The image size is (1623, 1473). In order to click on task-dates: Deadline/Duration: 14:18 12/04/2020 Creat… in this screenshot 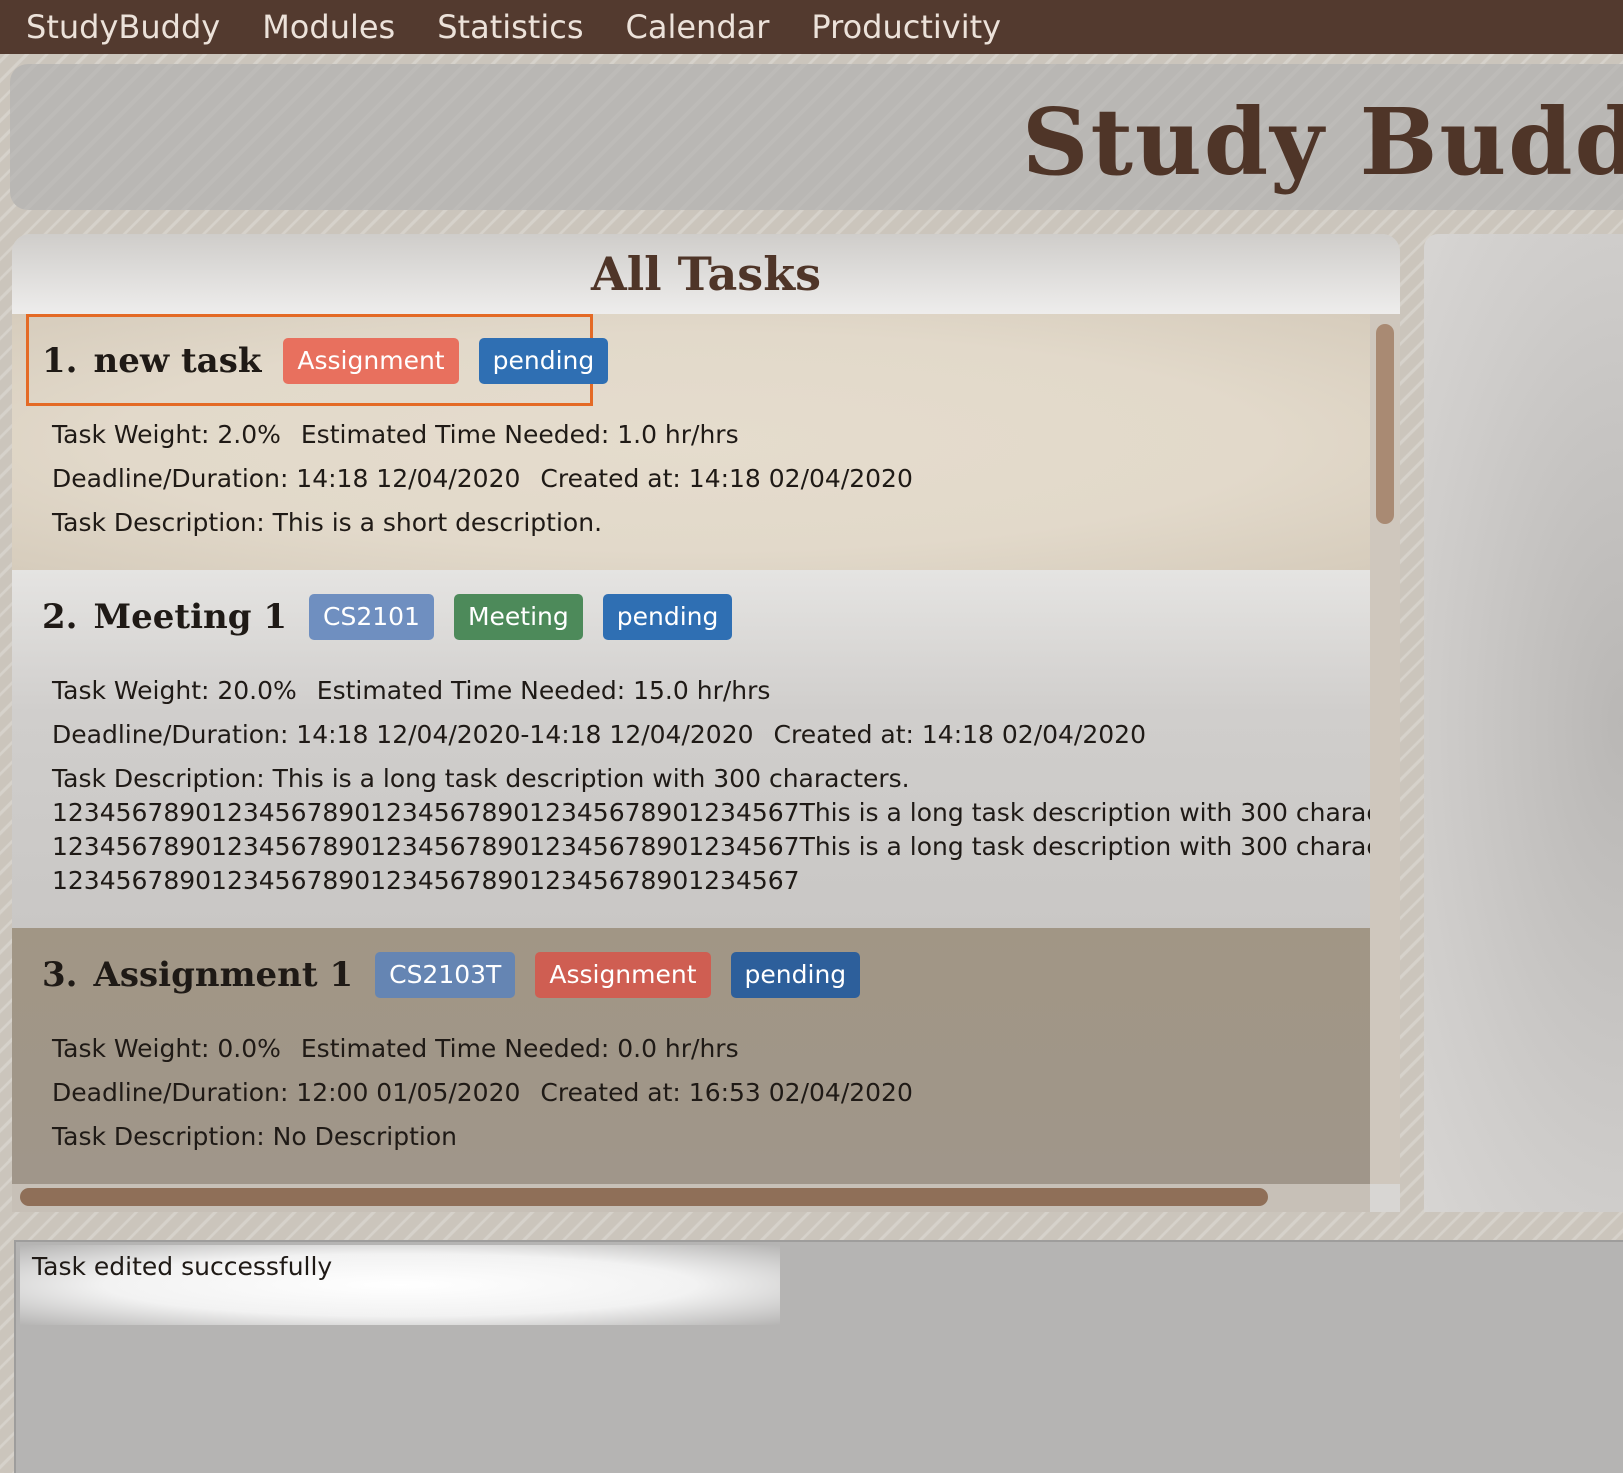, I will do `click(482, 478)`.